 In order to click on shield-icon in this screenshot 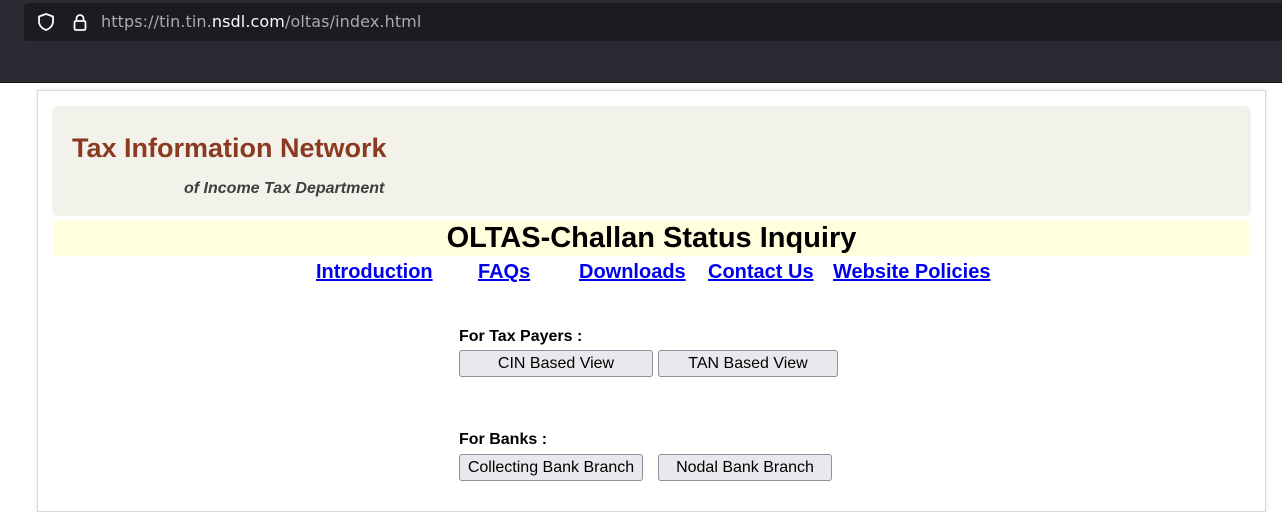, I will do `click(46, 24)`.